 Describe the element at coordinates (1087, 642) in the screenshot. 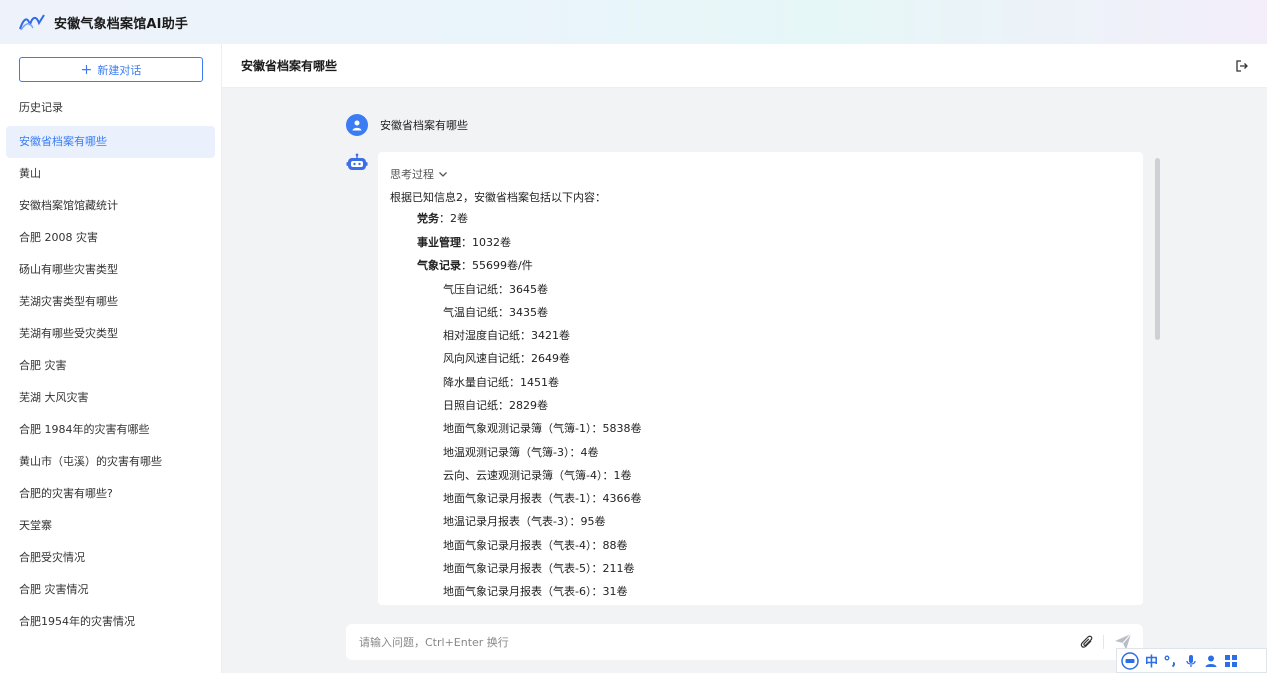

I see `paperclip-icon` at that location.